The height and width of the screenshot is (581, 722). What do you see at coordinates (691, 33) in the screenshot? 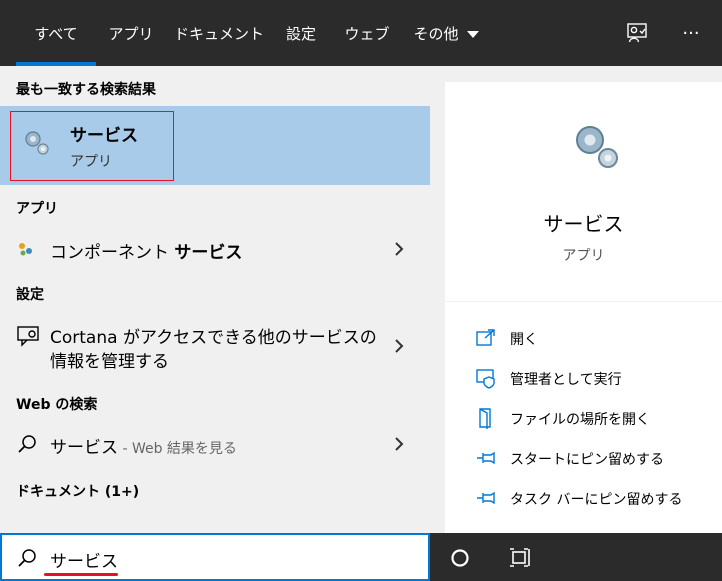
I see `more-options-icon: ···` at bounding box center [691, 33].